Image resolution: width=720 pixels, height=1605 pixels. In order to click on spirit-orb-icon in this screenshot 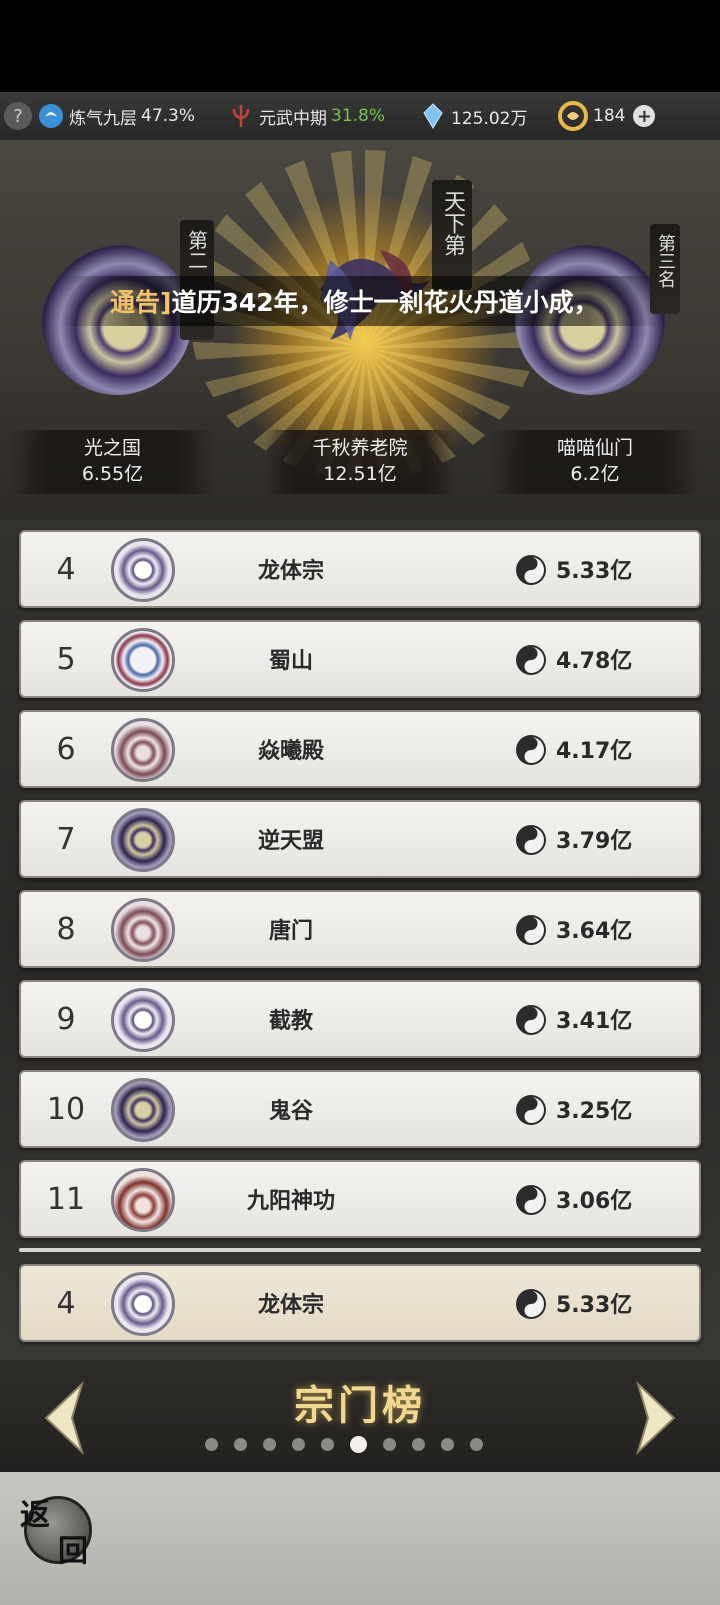, I will do `click(51, 116)`.